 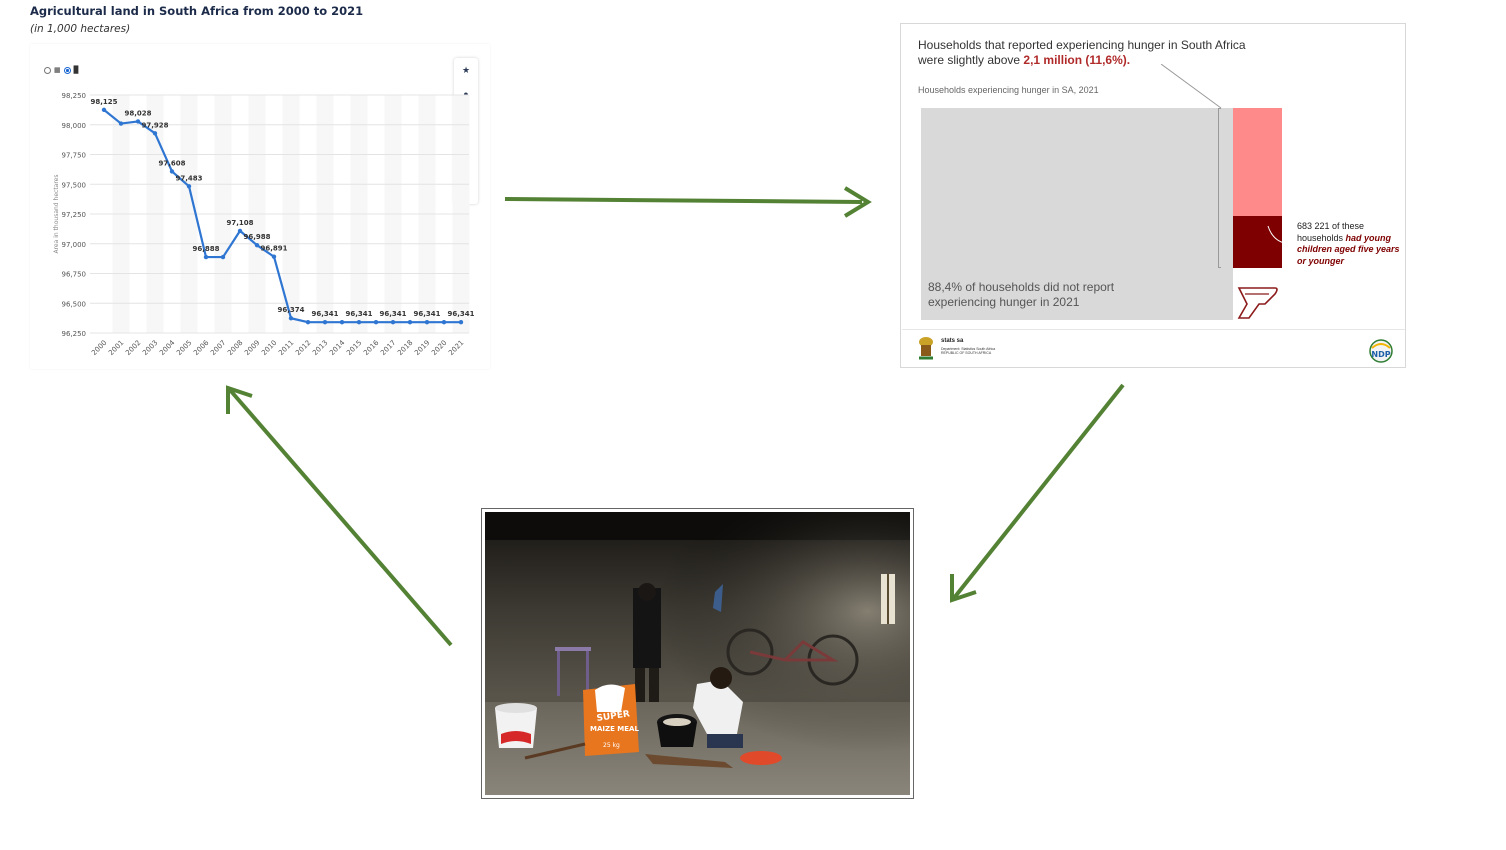 I want to click on arrow-down-left, so click(x=1037, y=493).